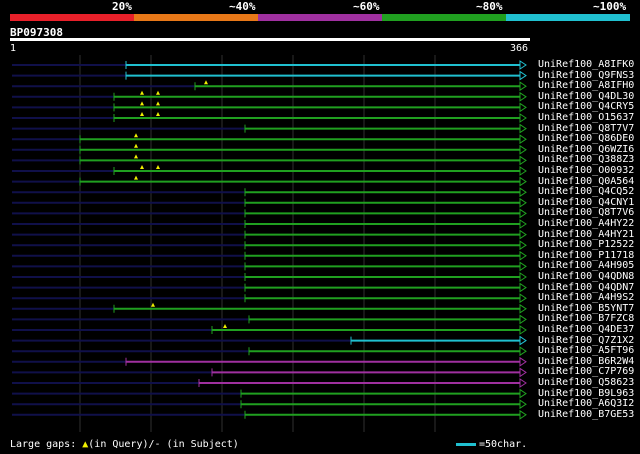 Image resolution: width=640 pixels, height=454 pixels. I want to click on gap-legend-prefix: Large gaps:, so click(46, 444).